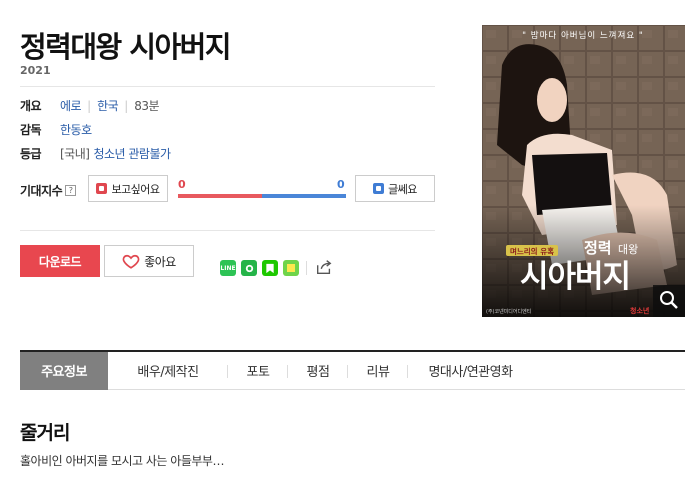 This screenshot has width=695, height=482. I want to click on rating-row: 등급 [국내] 청소년 관람불가, so click(95, 153).